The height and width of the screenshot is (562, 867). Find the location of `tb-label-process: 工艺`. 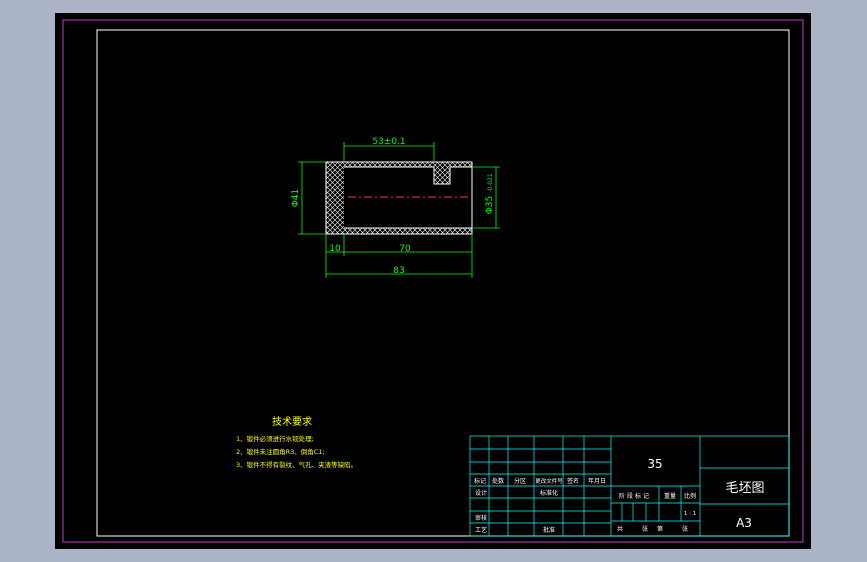

tb-label-process: 工艺 is located at coordinates (481, 530).